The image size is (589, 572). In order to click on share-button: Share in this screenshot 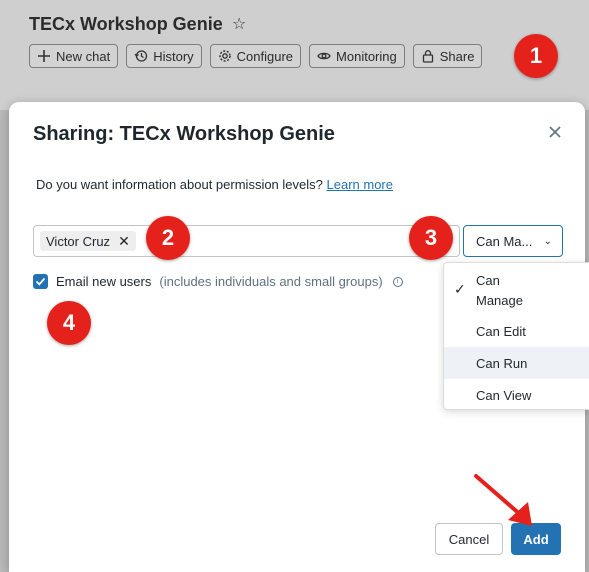, I will do `click(447, 56)`.